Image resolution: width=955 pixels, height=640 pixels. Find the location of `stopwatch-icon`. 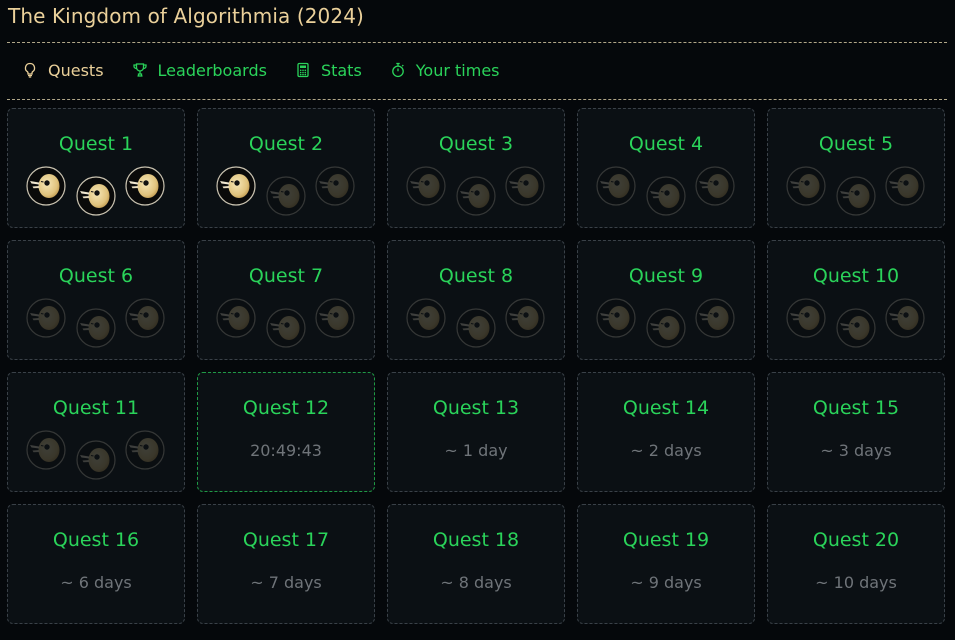

stopwatch-icon is located at coordinates (397, 70).